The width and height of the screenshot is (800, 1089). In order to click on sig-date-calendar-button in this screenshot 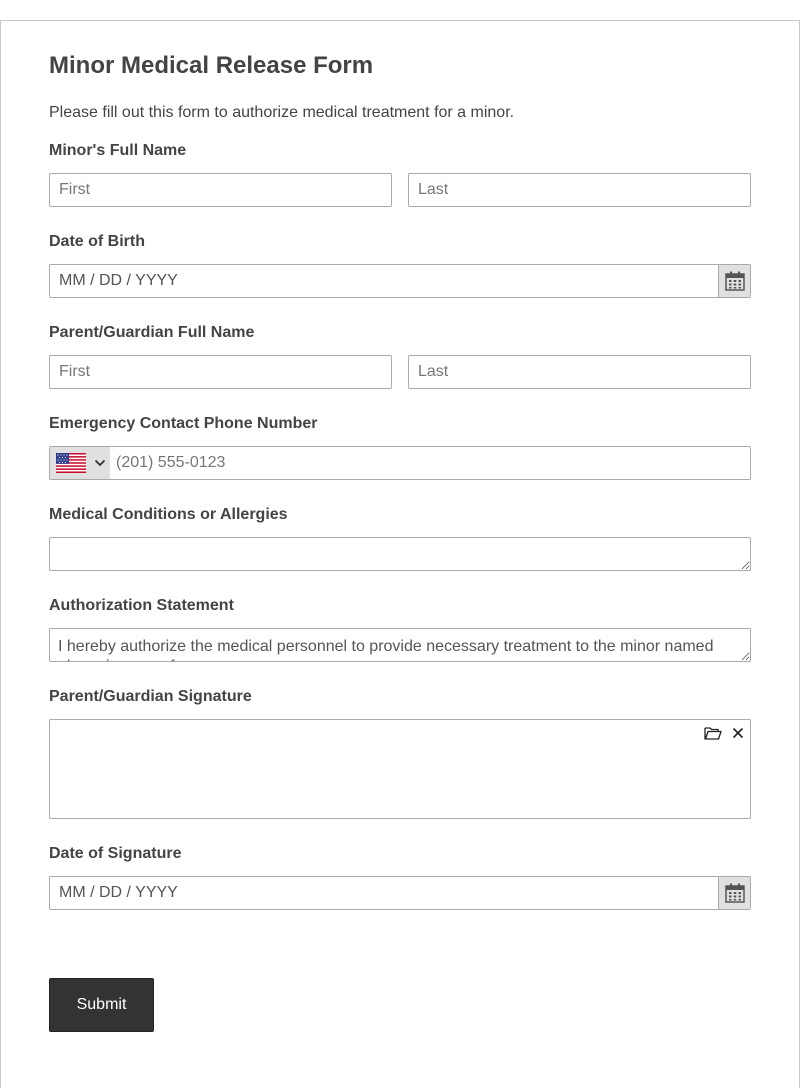, I will do `click(734, 893)`.